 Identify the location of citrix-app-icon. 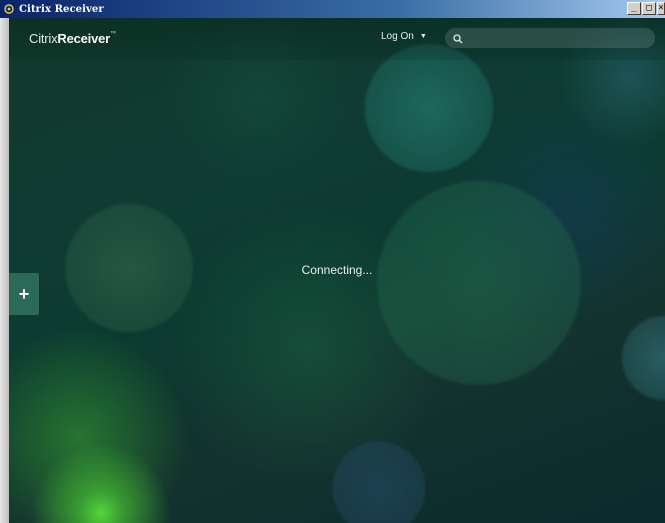
(9, 9).